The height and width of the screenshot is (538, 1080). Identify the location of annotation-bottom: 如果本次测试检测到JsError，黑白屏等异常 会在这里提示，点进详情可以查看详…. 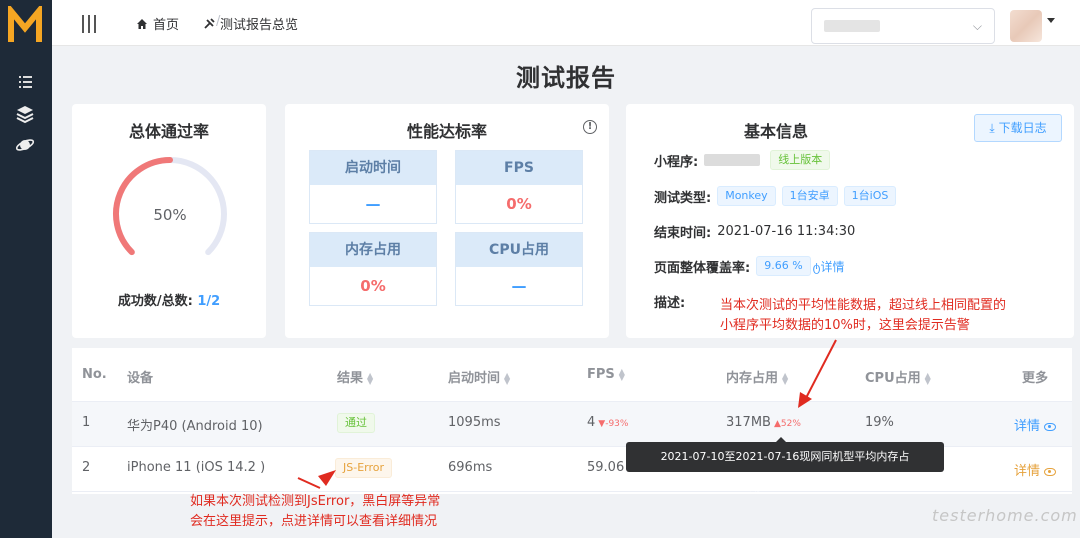
(315, 512).